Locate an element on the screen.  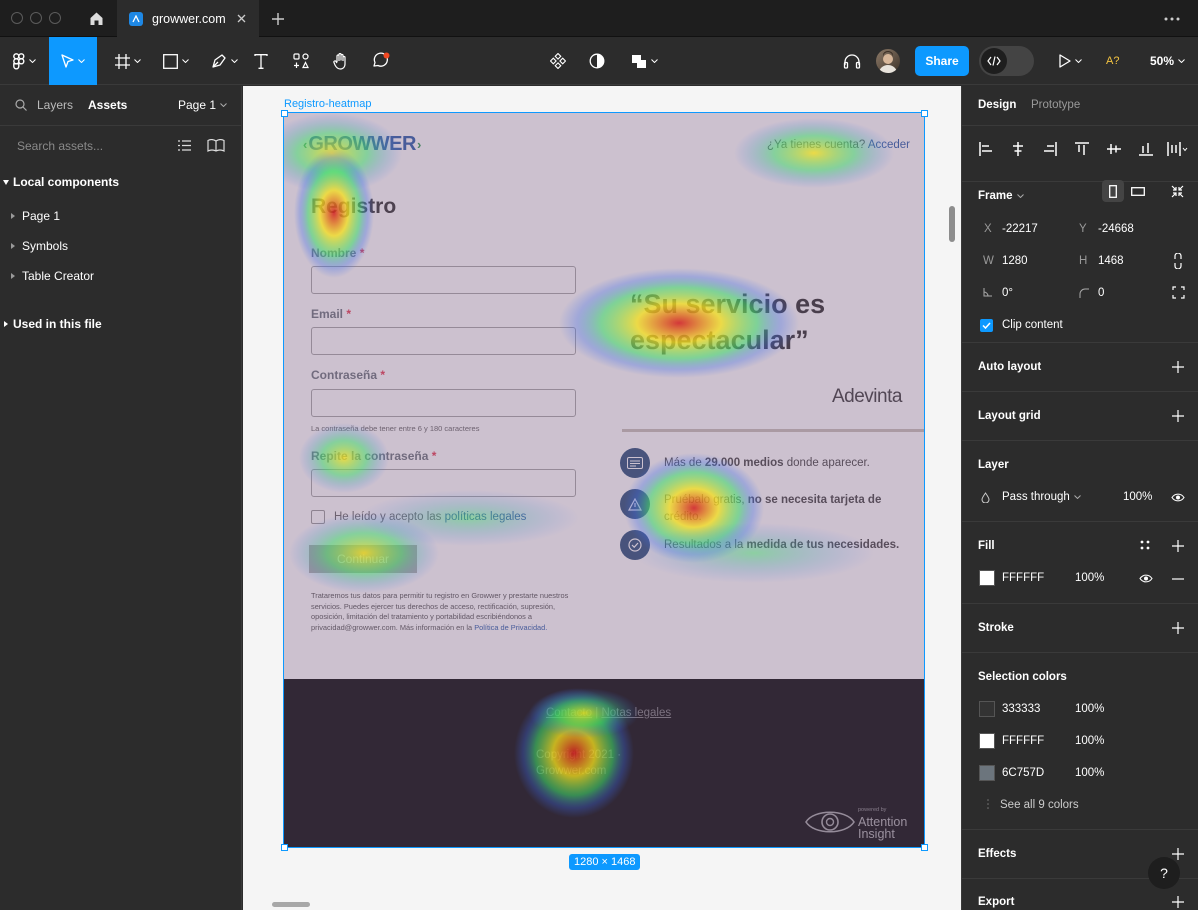
styles-grid-icon is located at coordinates (1145, 545).